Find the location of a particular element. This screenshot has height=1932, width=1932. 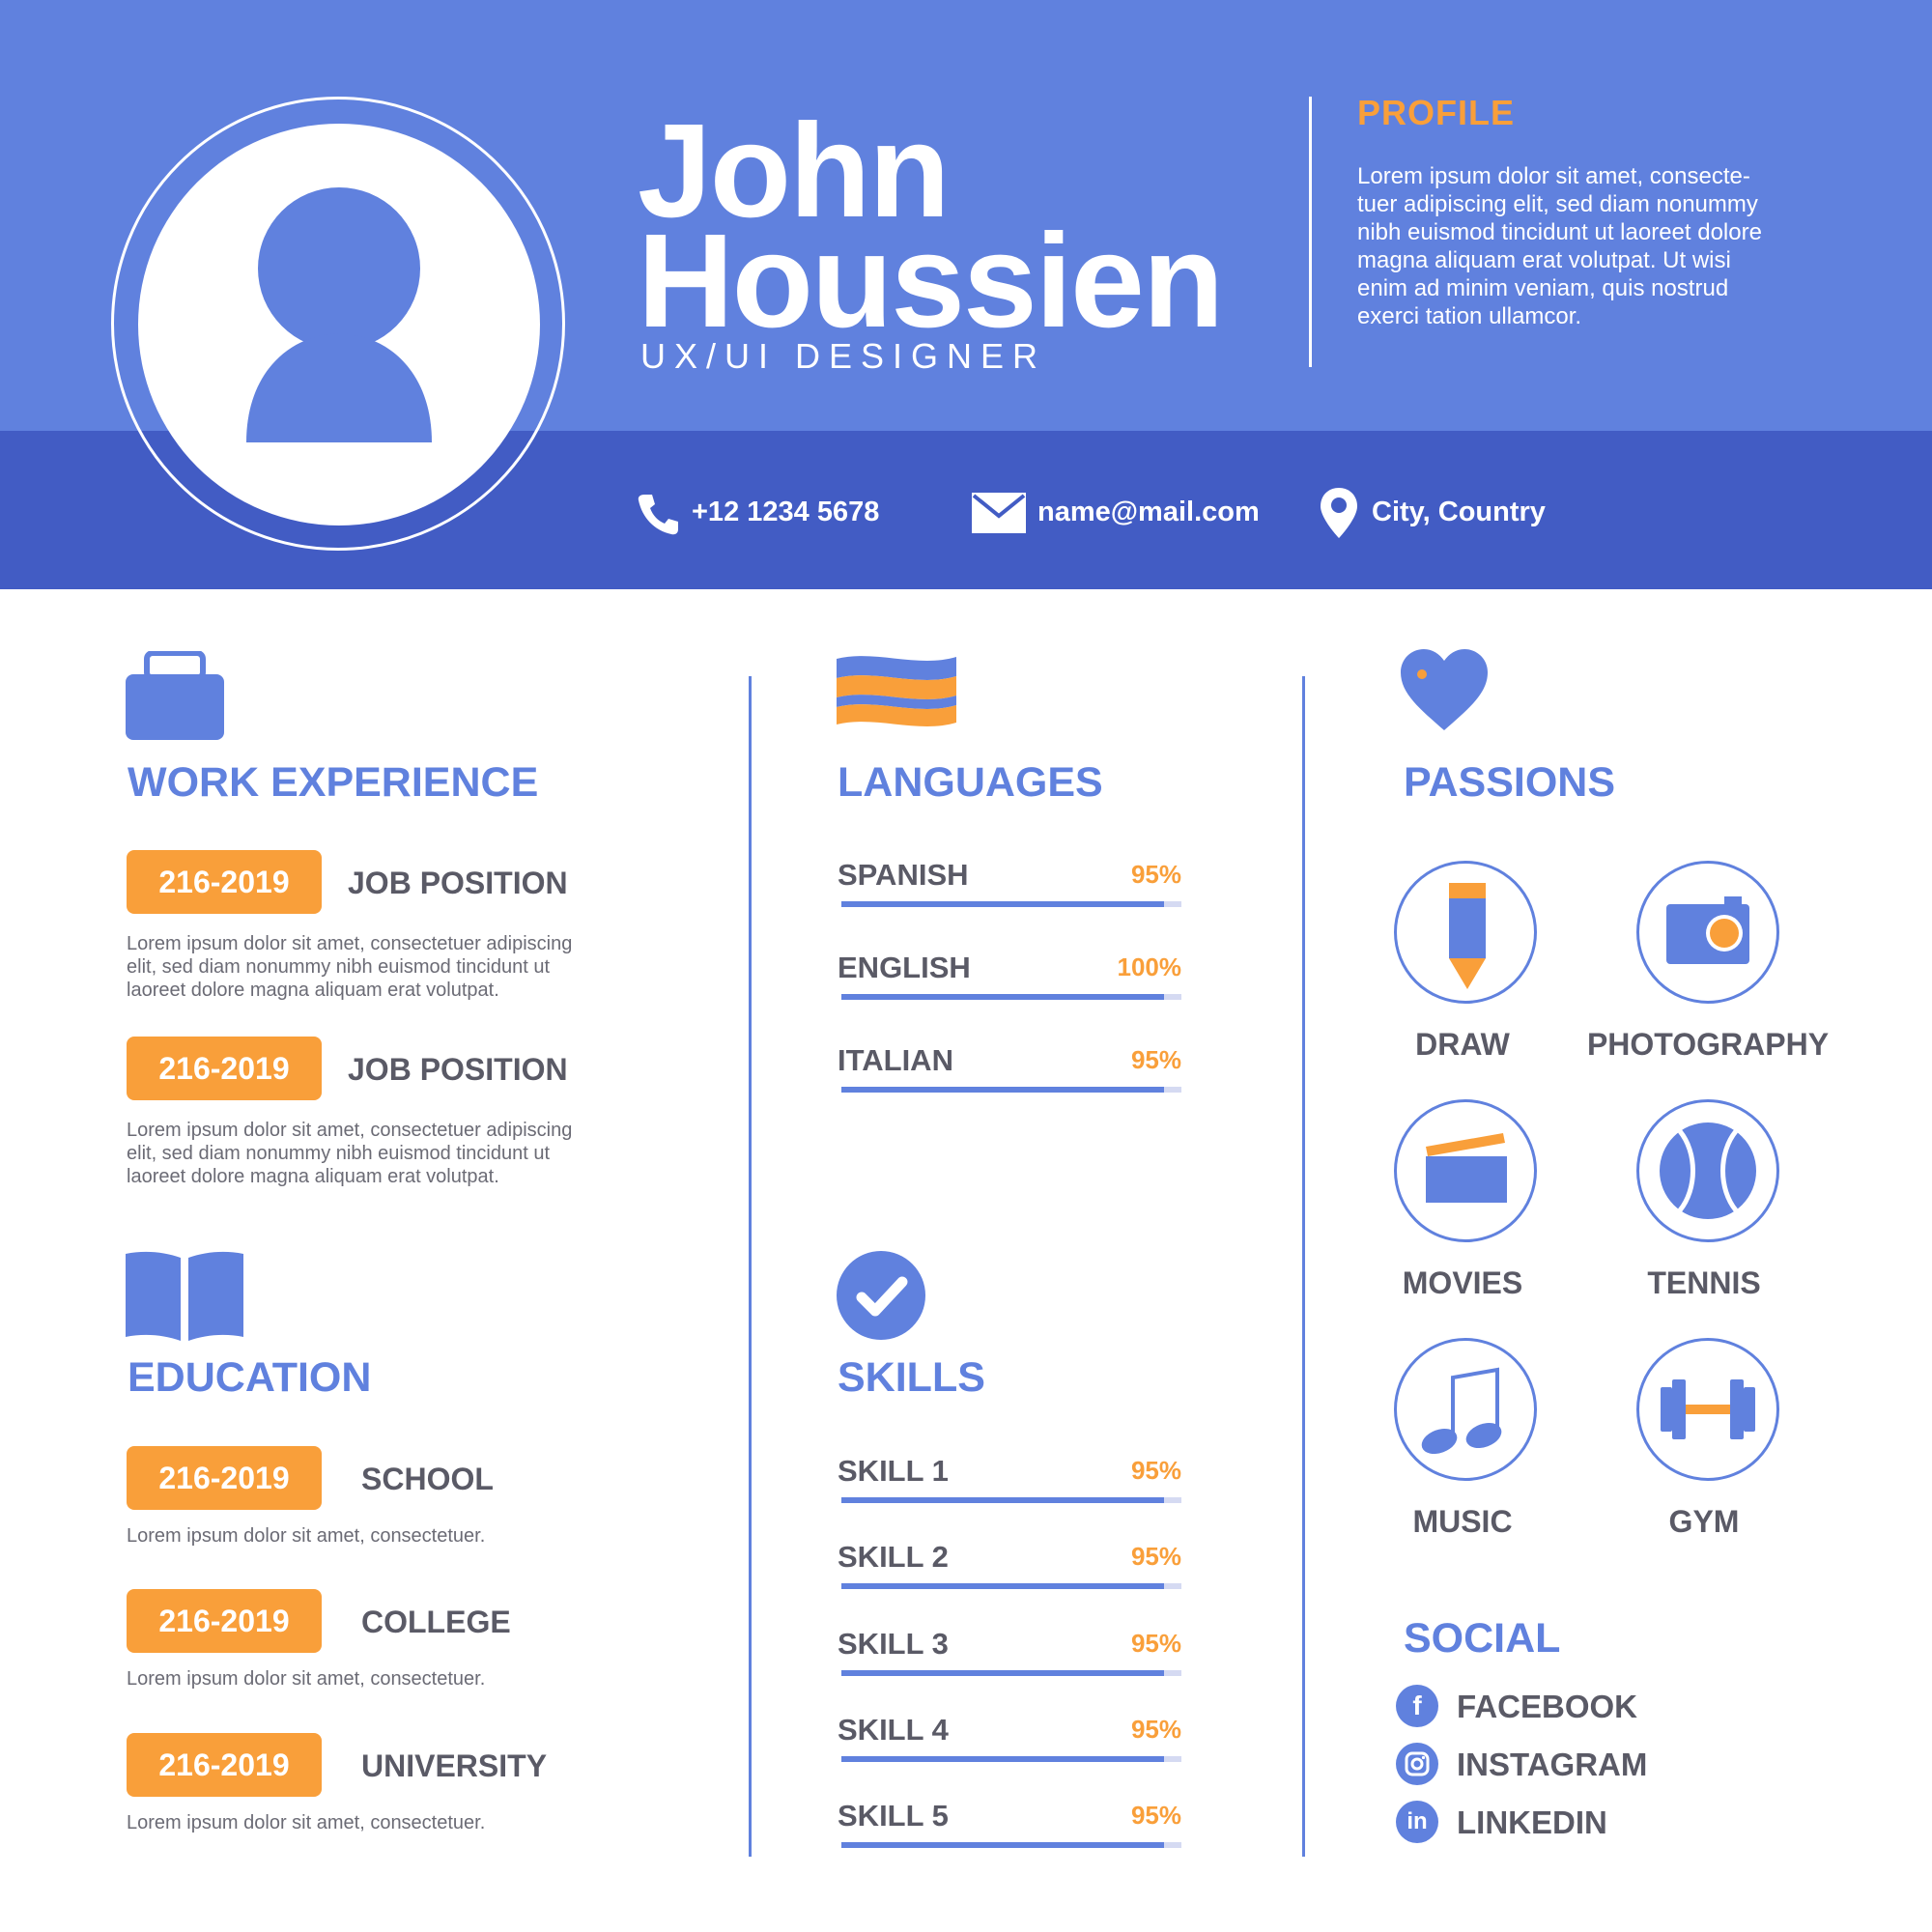

tennis-ball-icon is located at coordinates (1708, 1170).